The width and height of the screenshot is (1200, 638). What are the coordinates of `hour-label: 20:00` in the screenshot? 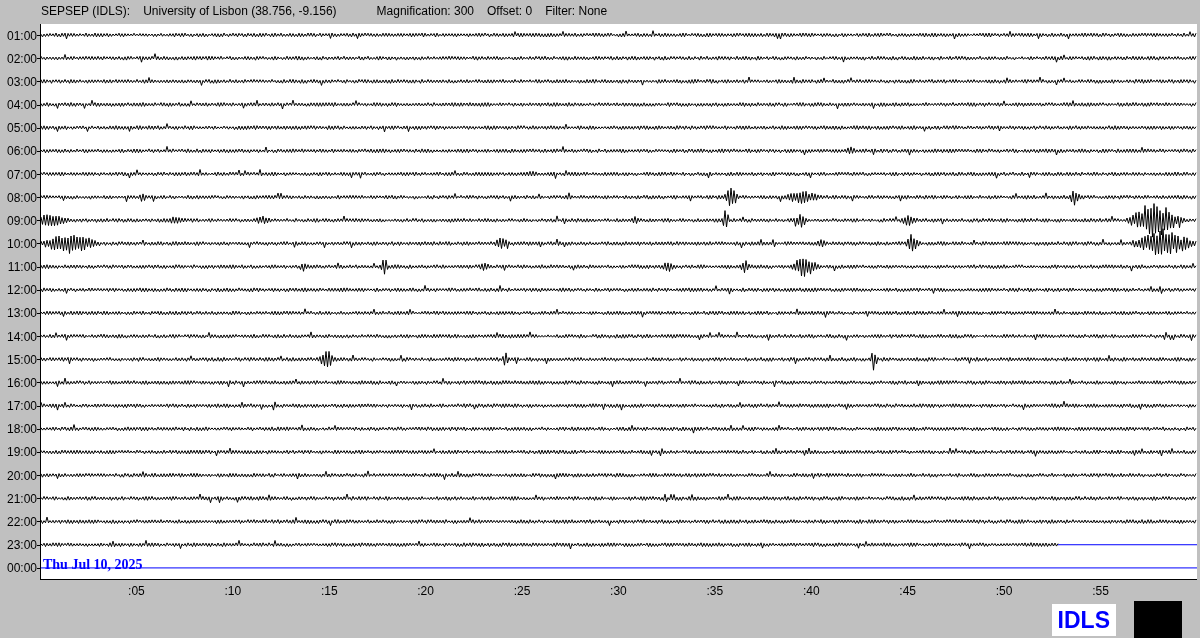 It's located at (21, 475).